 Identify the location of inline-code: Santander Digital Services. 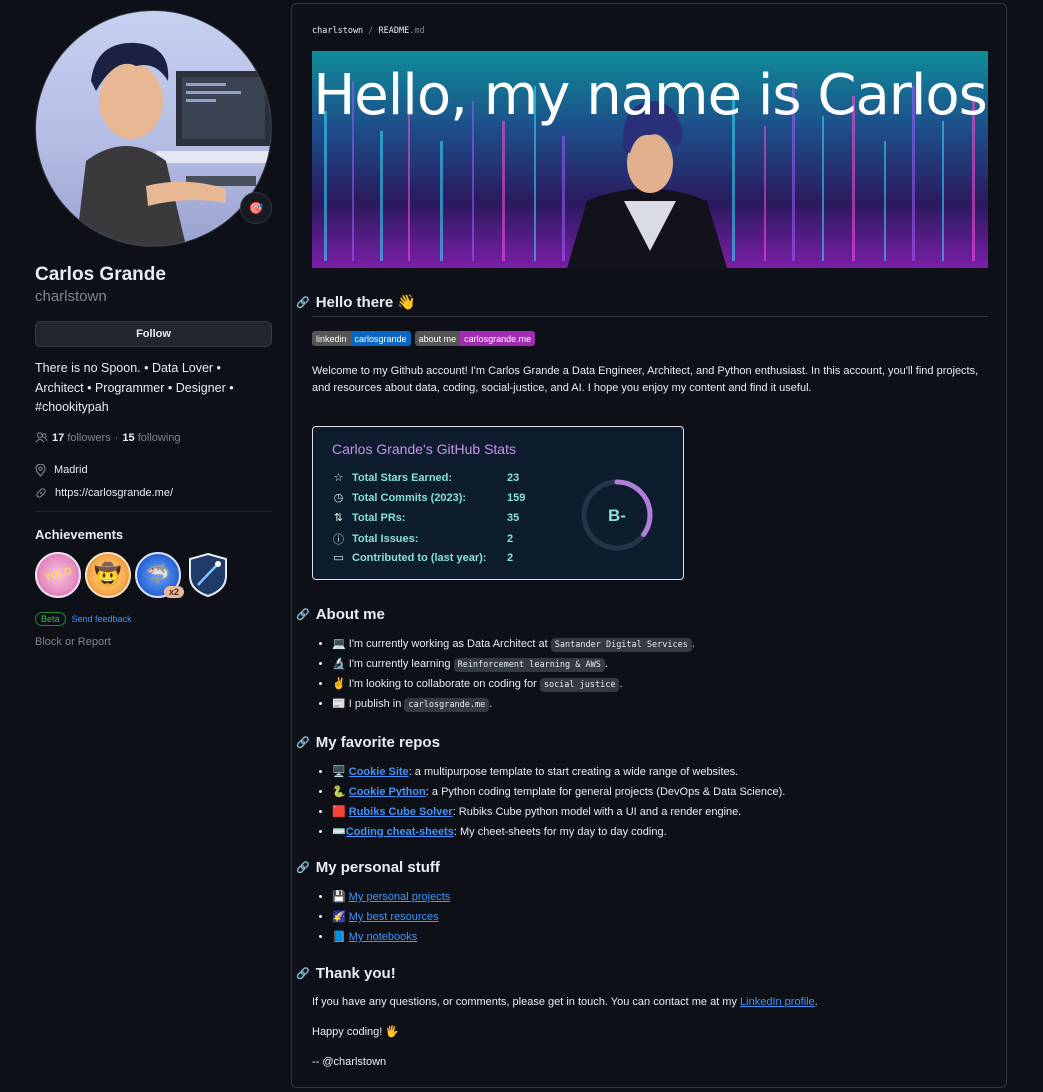
(621, 645).